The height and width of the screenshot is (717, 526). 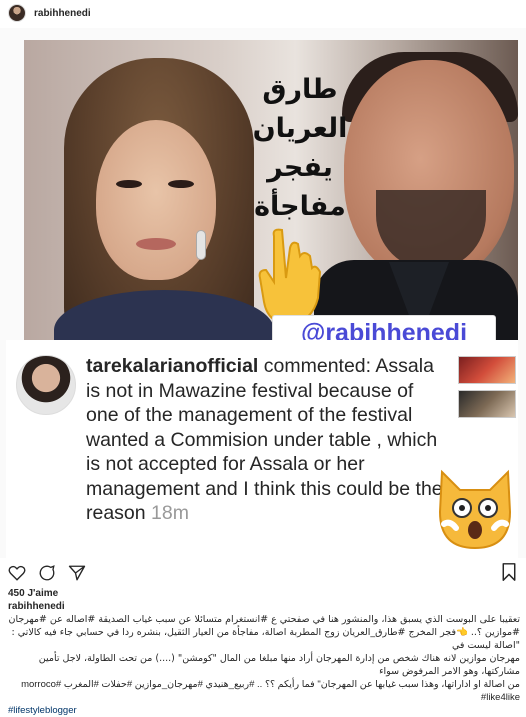 What do you see at coordinates (300, 167) in the screenshot?
I see `arabic-headline-line: يفجر` at bounding box center [300, 167].